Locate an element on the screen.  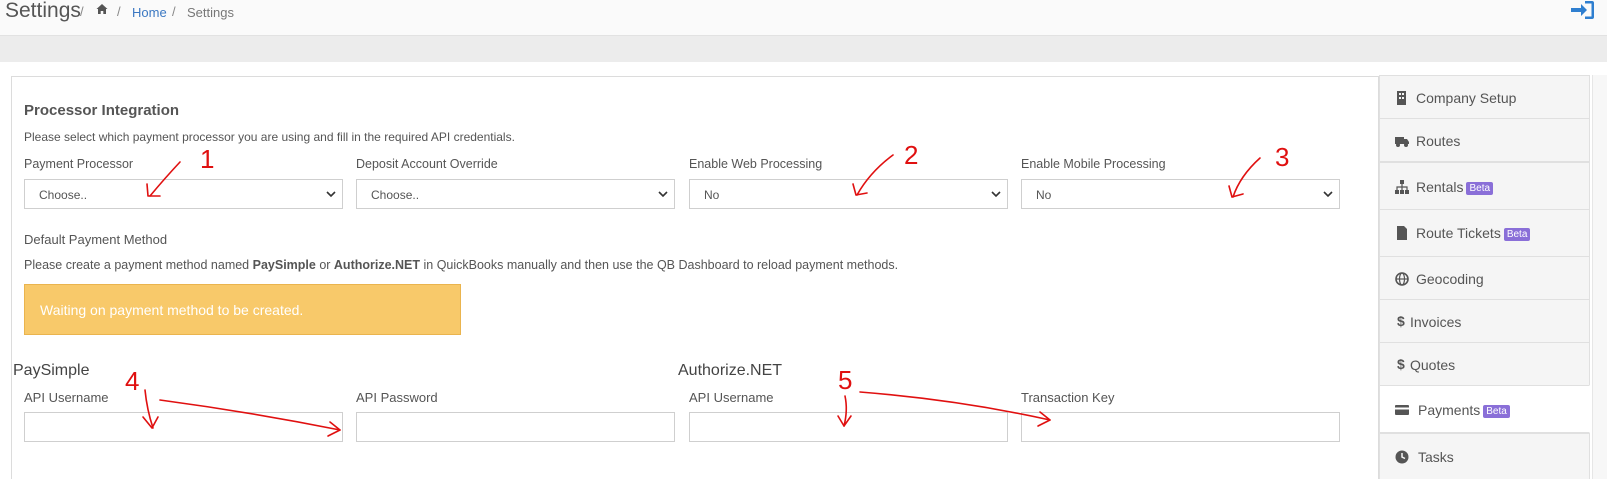
transaction-key-label: Transaction Key is located at coordinates (1068, 397).